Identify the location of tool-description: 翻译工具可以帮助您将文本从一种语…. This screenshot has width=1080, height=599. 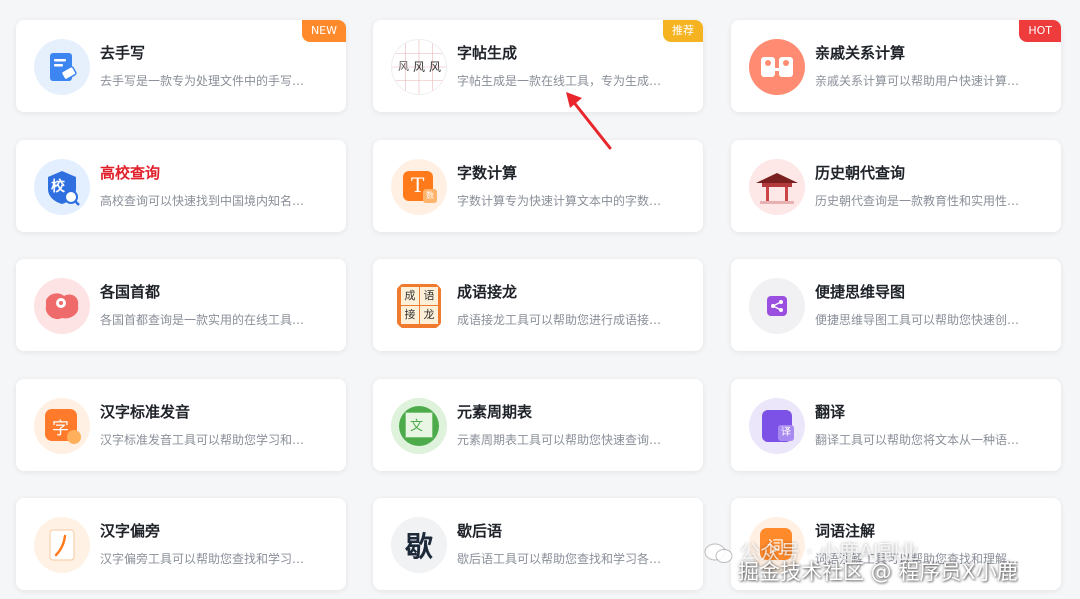
(917, 440).